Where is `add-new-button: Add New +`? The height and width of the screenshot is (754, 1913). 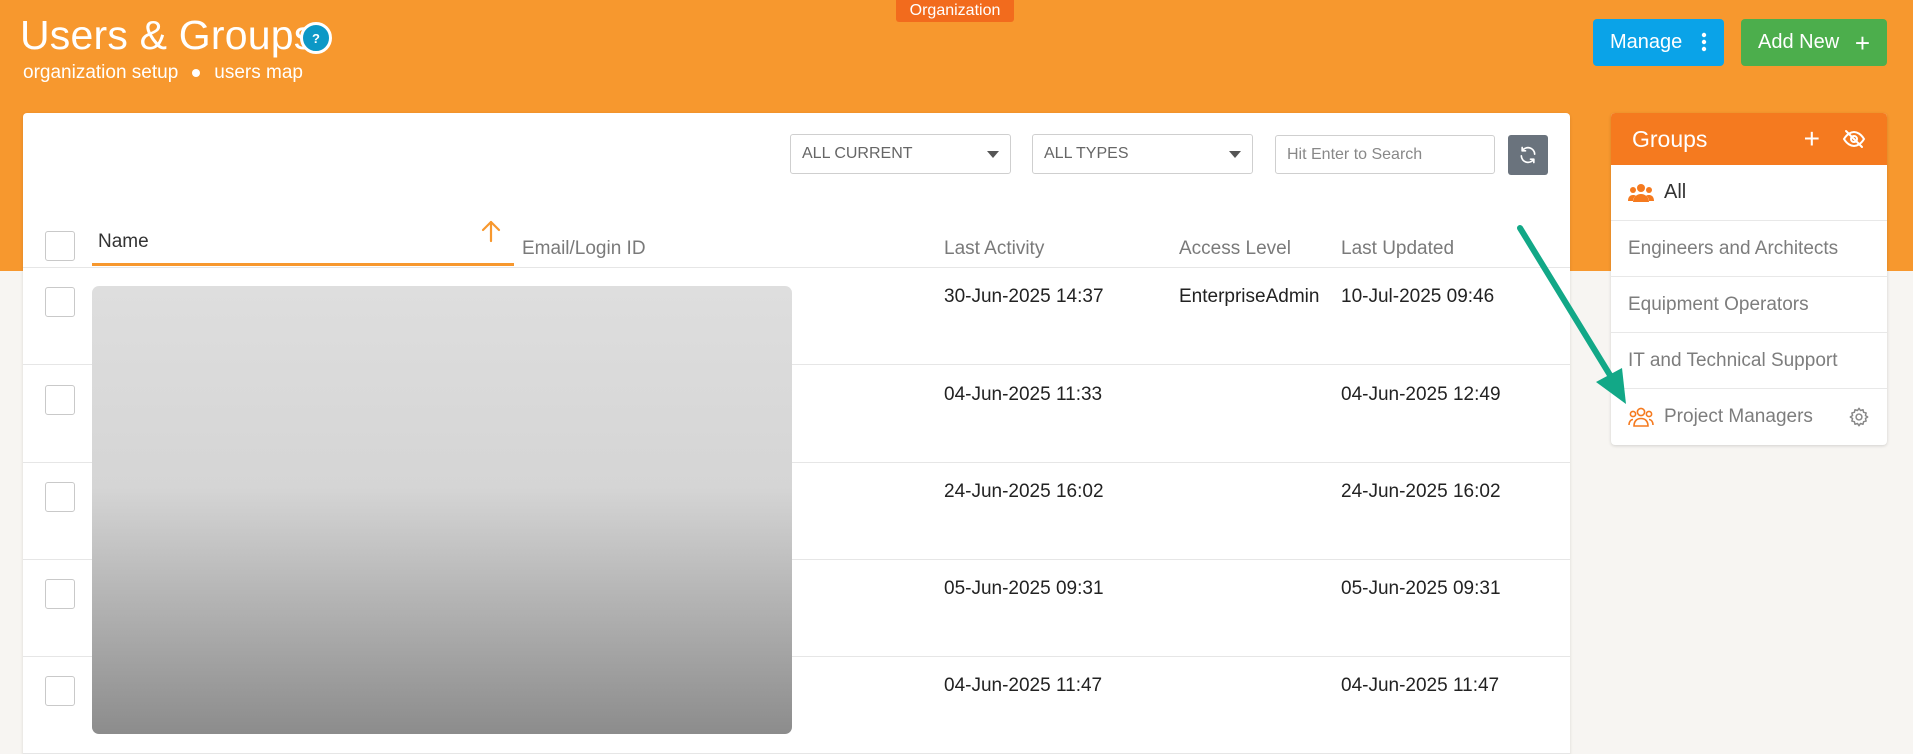 add-new-button: Add New + is located at coordinates (1814, 42).